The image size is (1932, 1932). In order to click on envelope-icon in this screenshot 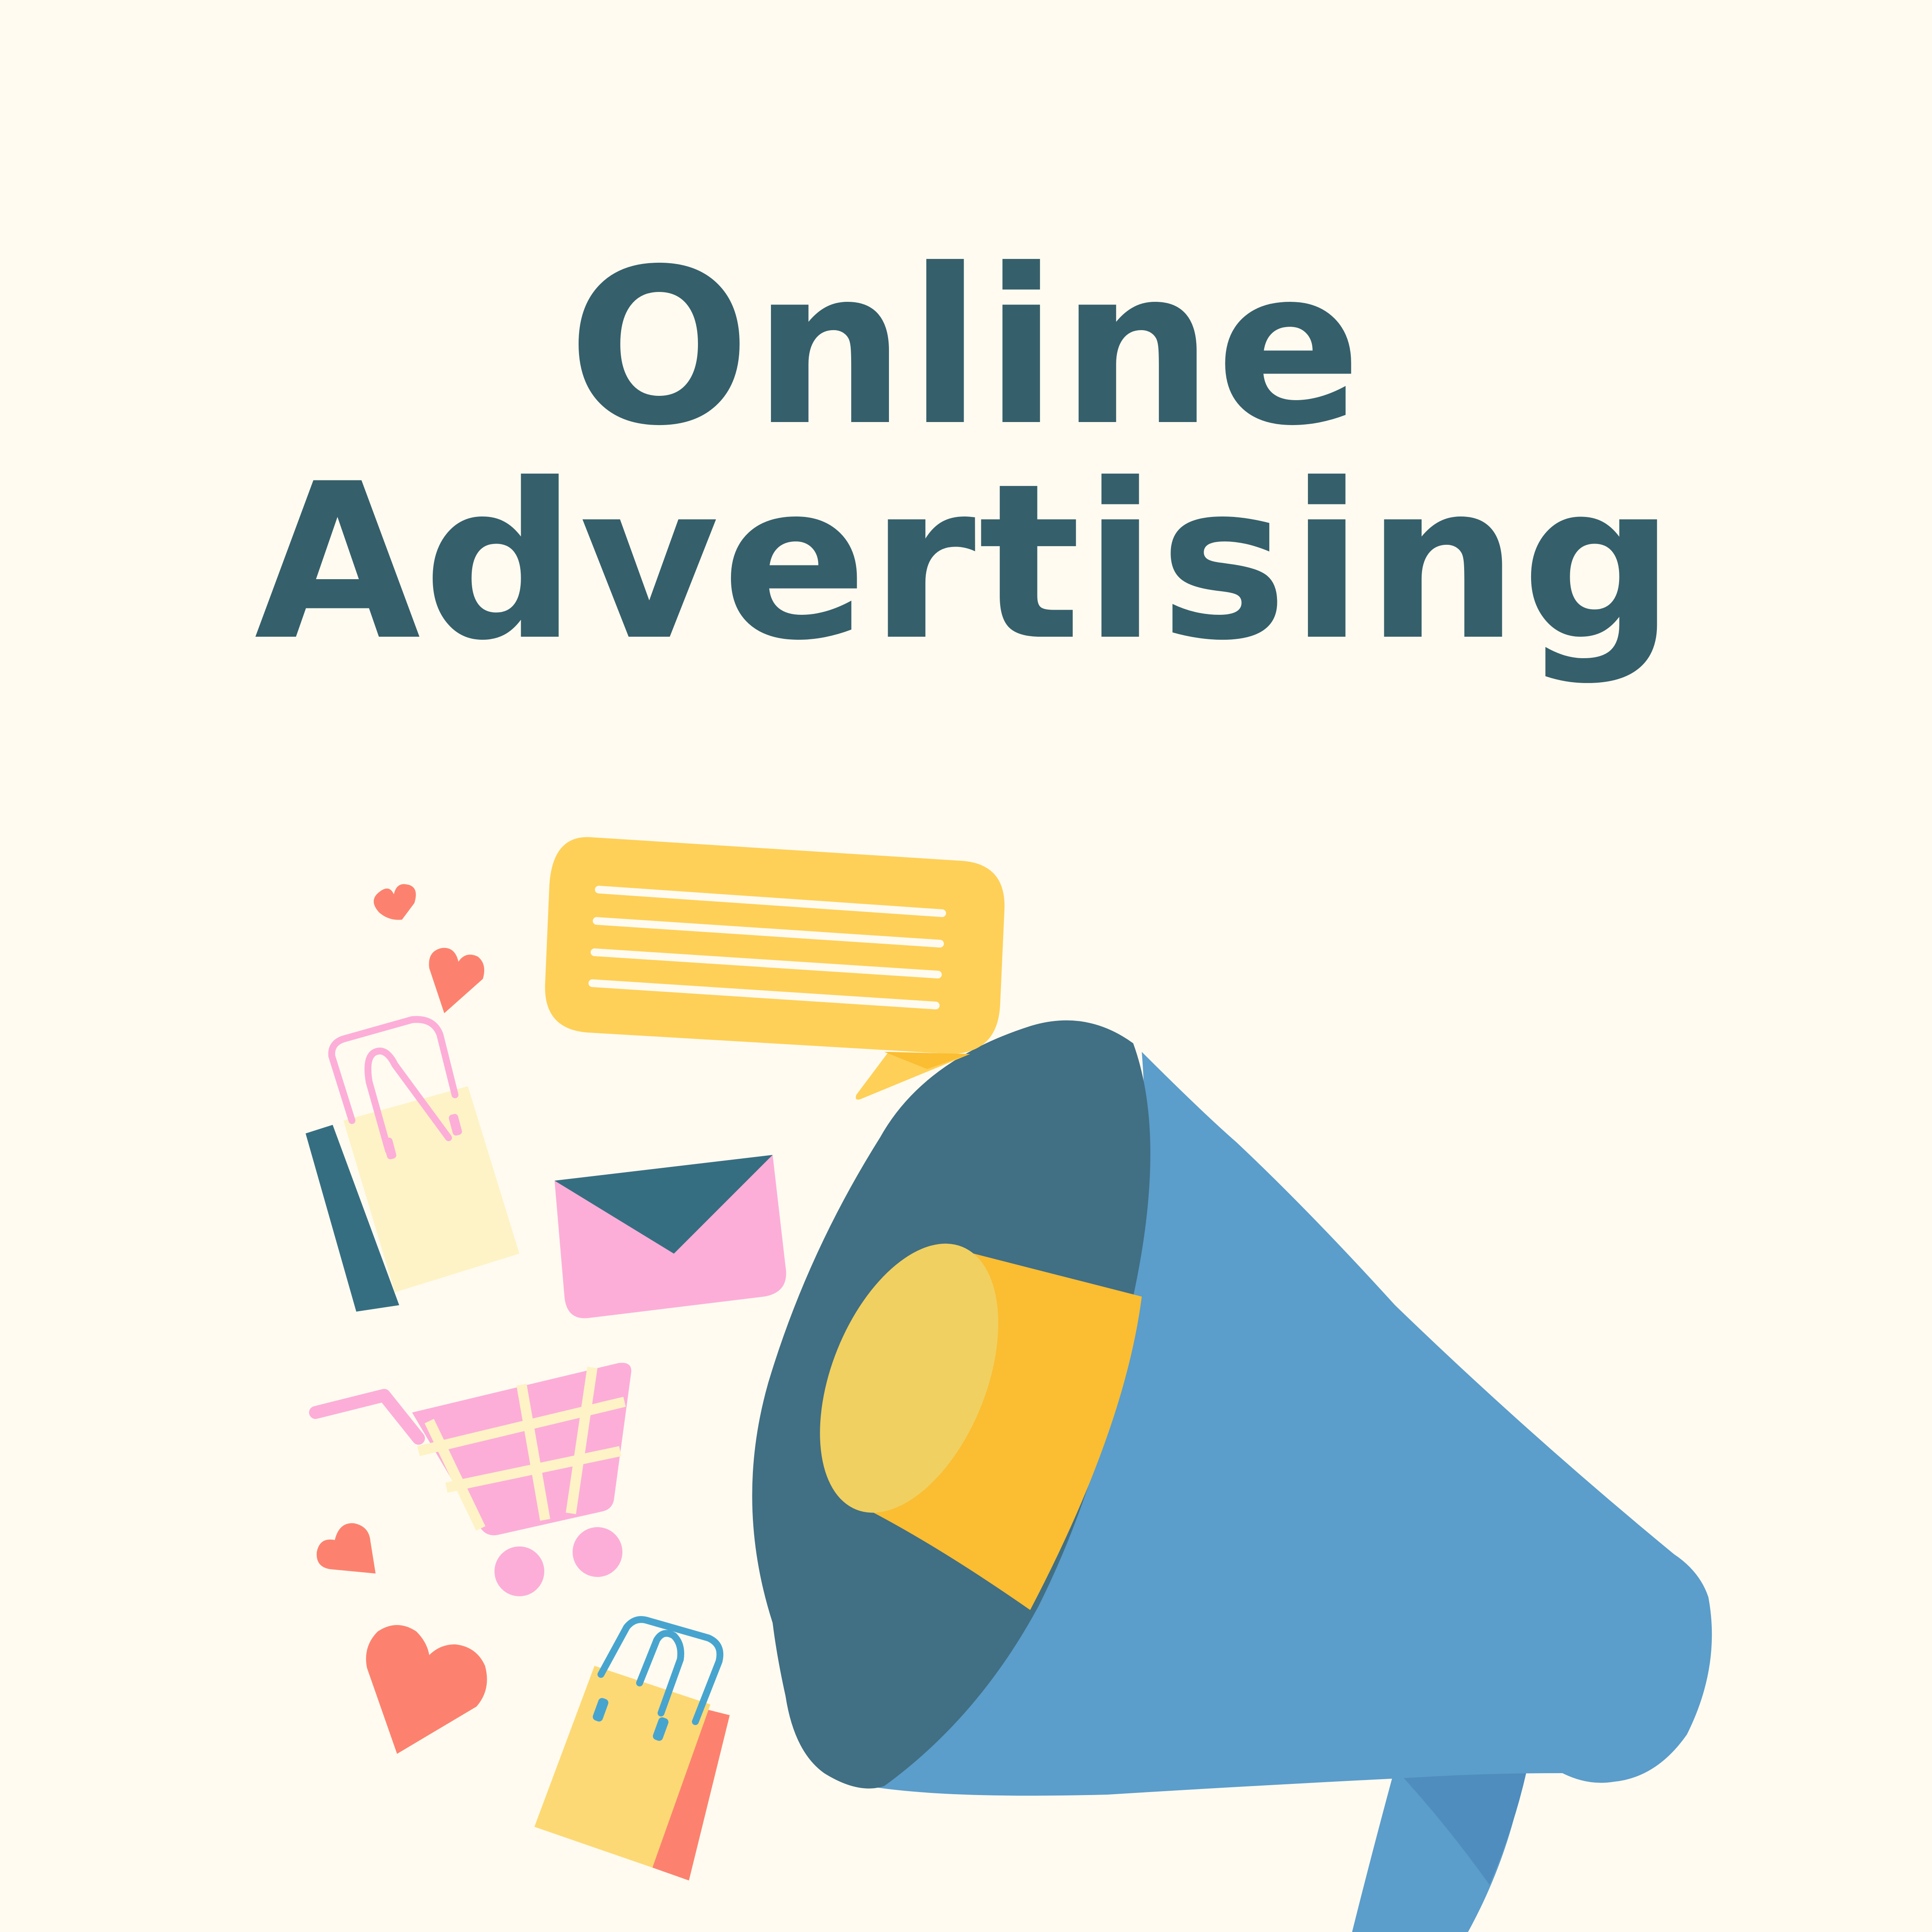, I will do `click(670, 1236)`.